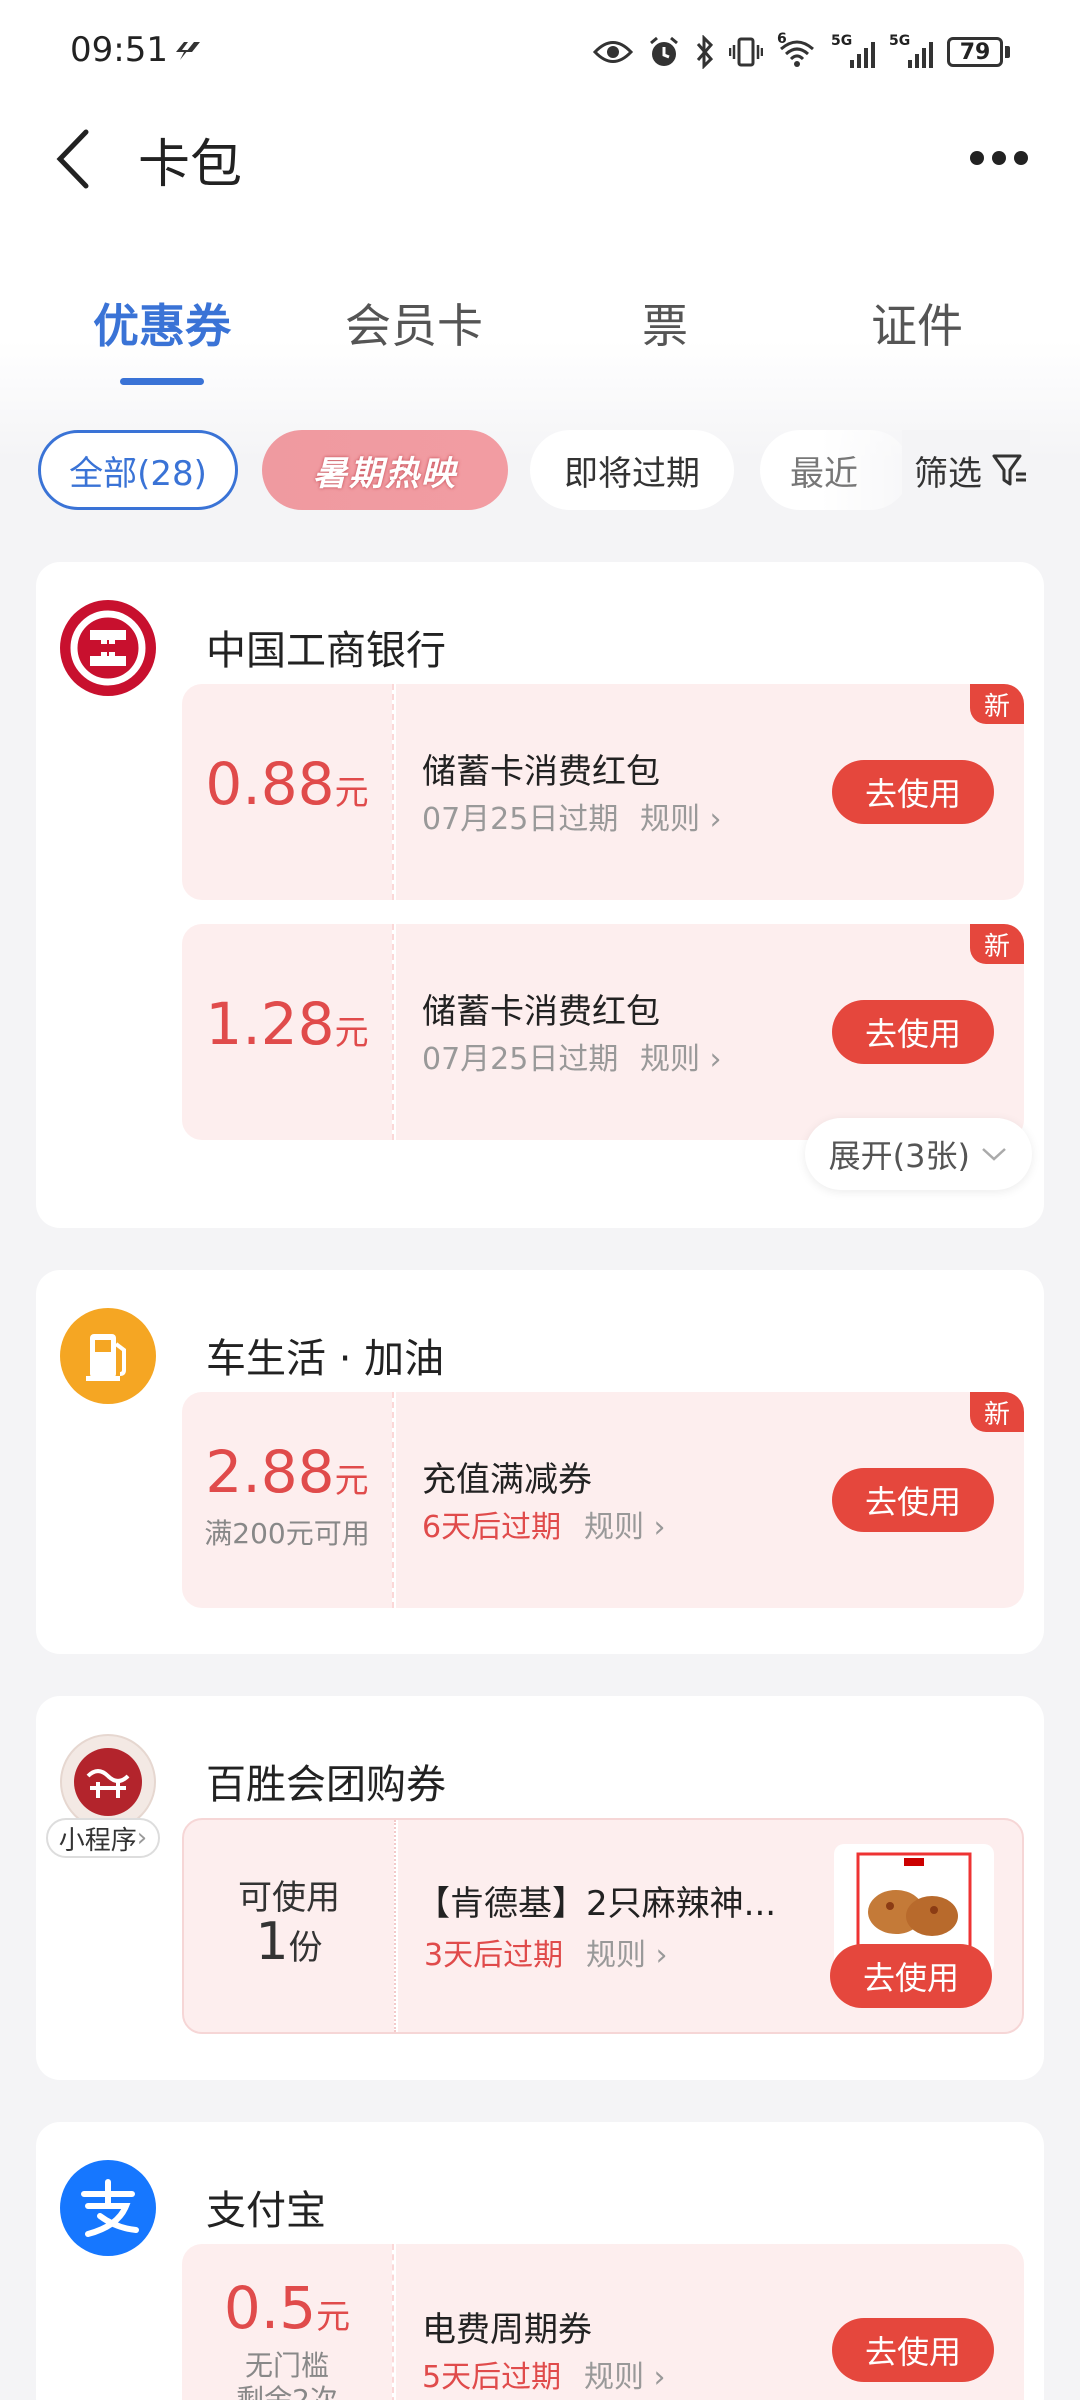 This screenshot has width=1080, height=2400. Describe the element at coordinates (108, 1356) in the screenshot. I see `fuel-pump-icon` at that location.